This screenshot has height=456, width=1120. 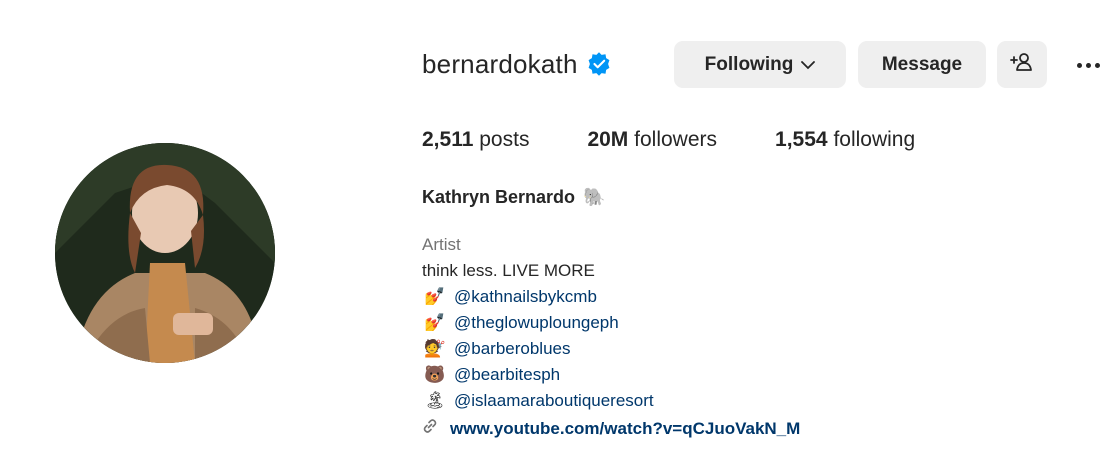 I want to click on mention-link: @theglowuploungeph, so click(x=536, y=323).